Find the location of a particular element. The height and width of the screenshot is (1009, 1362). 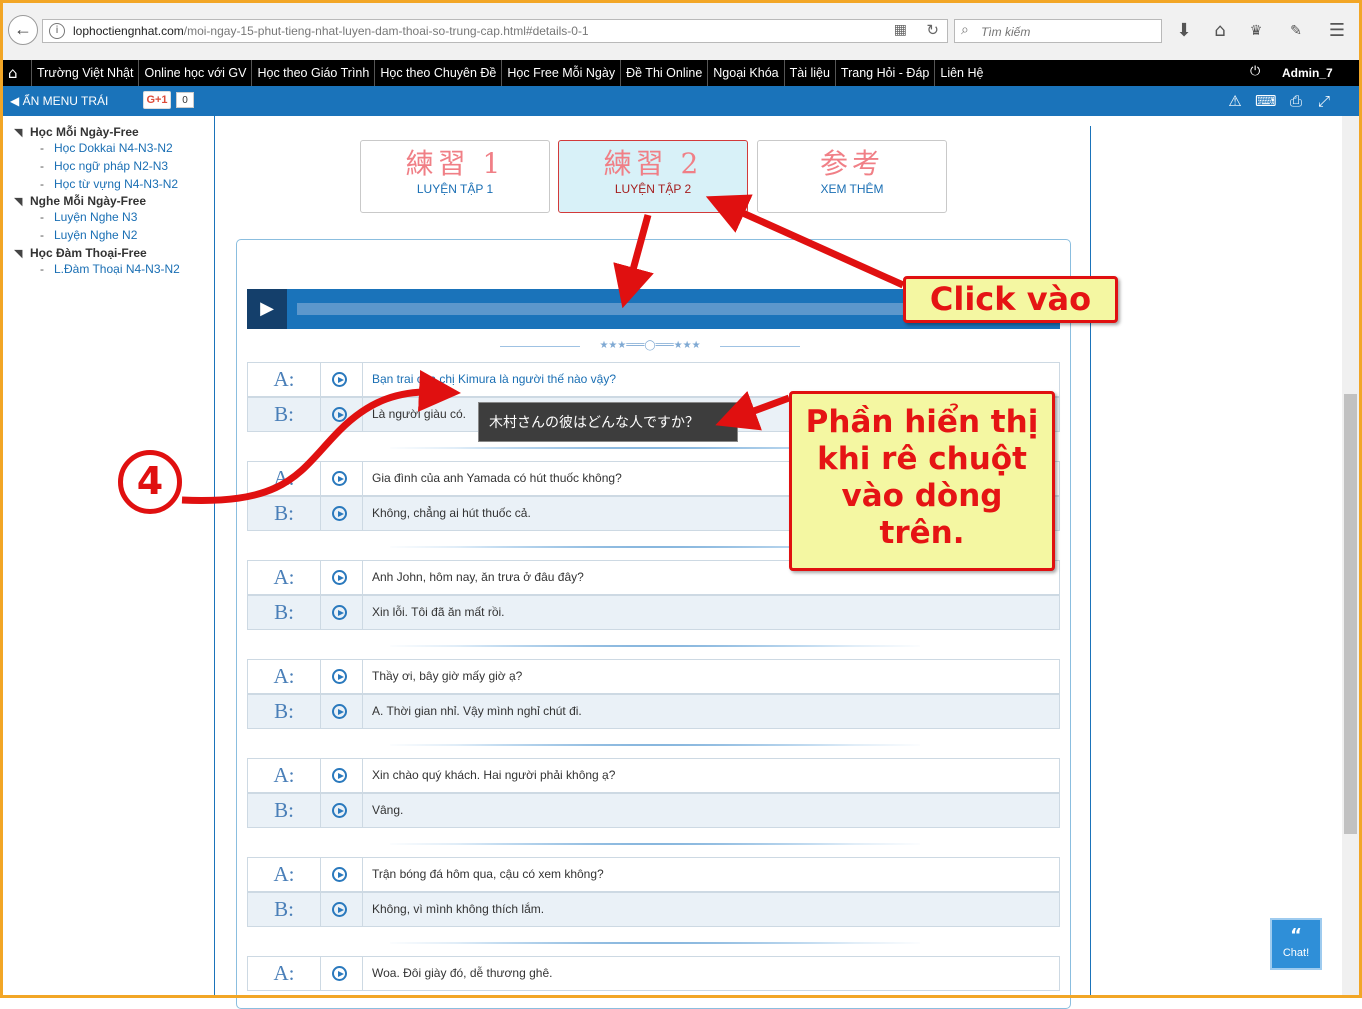

click-callout: Click vào is located at coordinates (1010, 299).